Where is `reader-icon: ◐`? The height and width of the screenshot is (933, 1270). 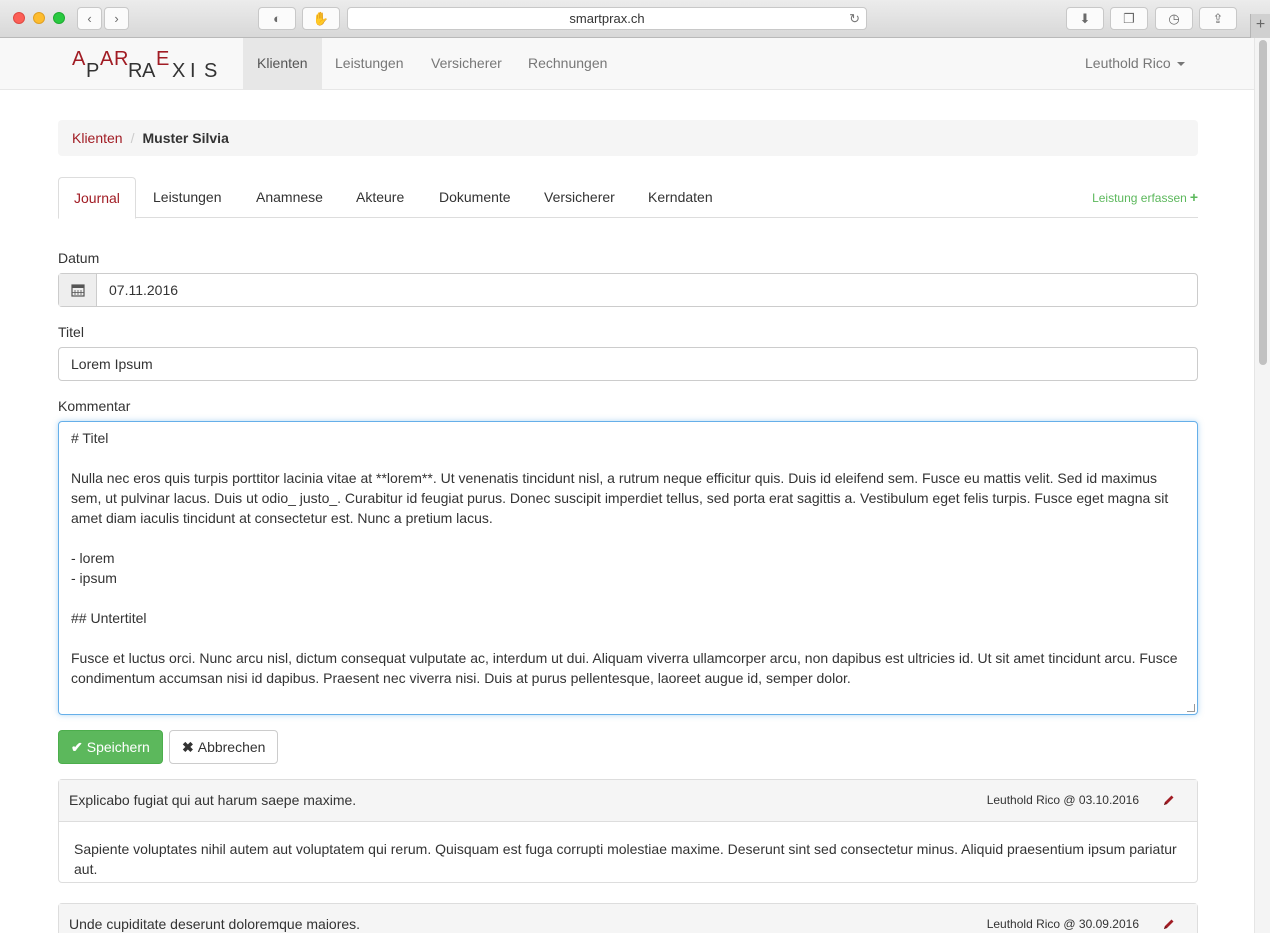
reader-icon: ◐ is located at coordinates (277, 18).